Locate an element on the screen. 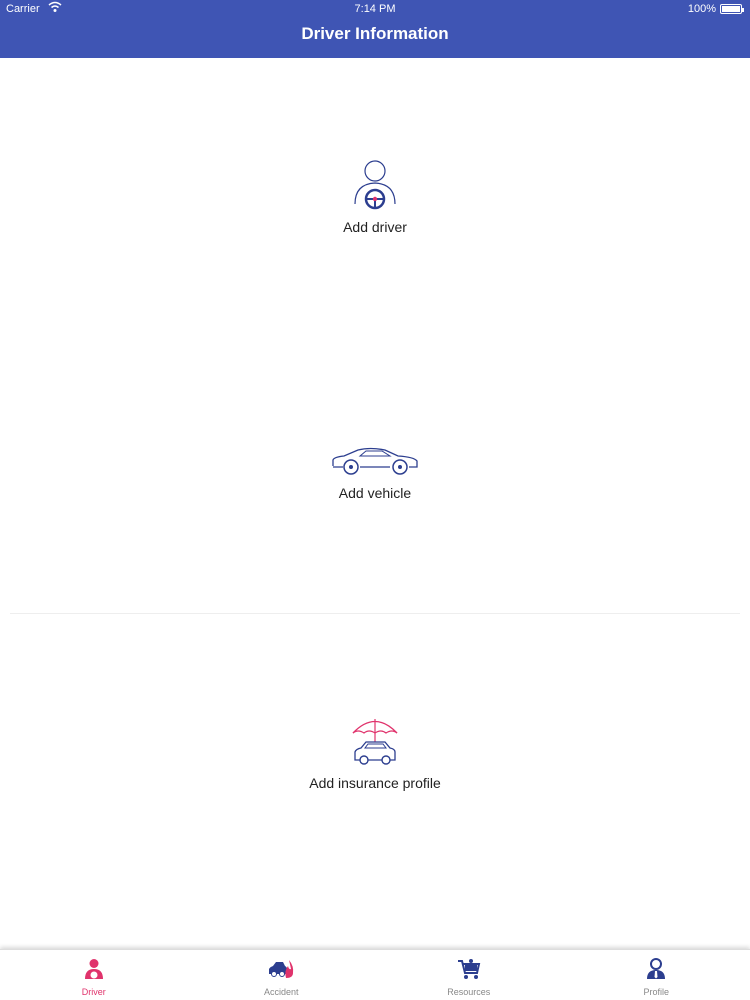 This screenshot has height=1000, width=750. accident-icon is located at coordinates (282, 971).